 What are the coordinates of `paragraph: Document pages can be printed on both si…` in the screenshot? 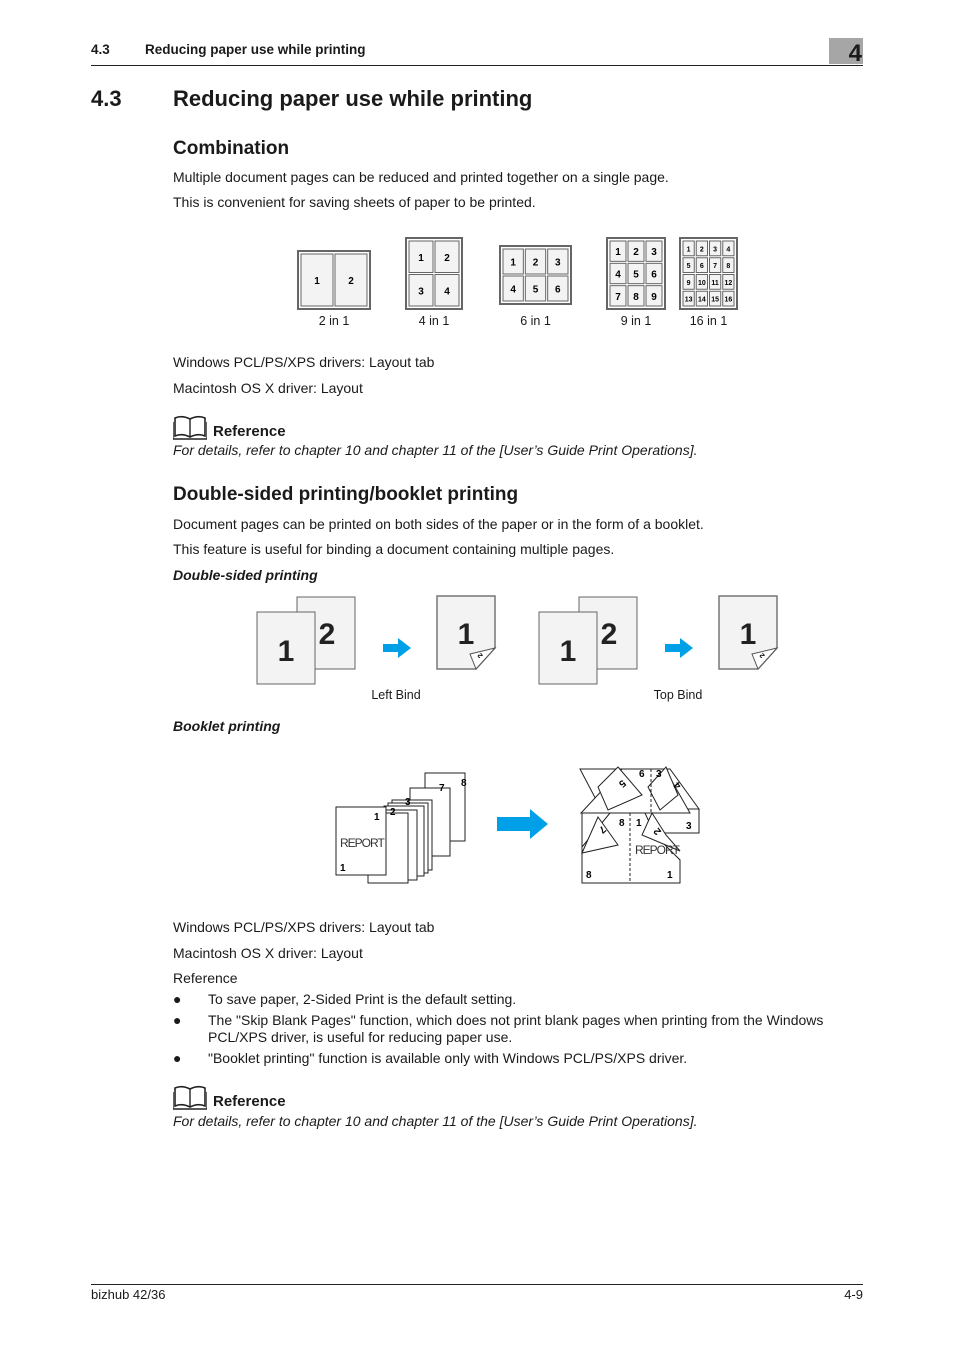 It's located at (438, 524).